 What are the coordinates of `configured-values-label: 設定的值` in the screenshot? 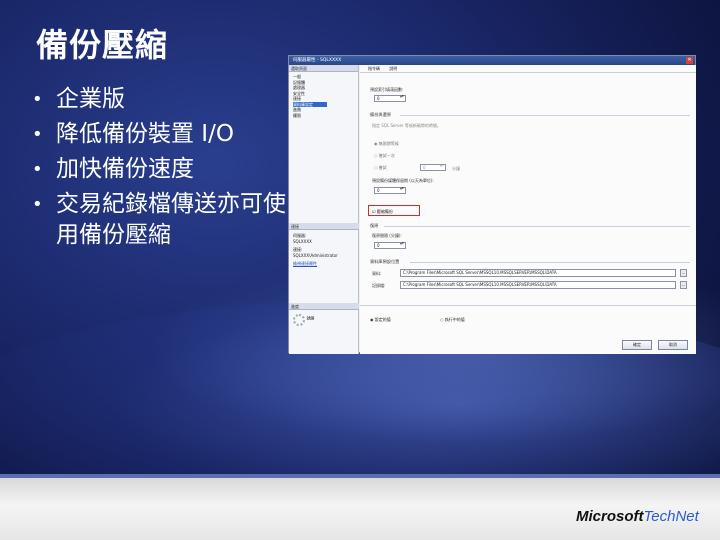 It's located at (382, 319).